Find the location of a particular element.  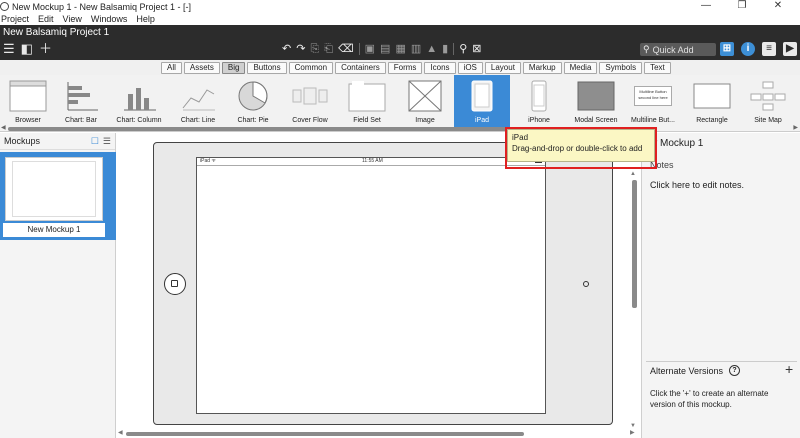

notes-field: Click here to edit notes. is located at coordinates (697, 185).